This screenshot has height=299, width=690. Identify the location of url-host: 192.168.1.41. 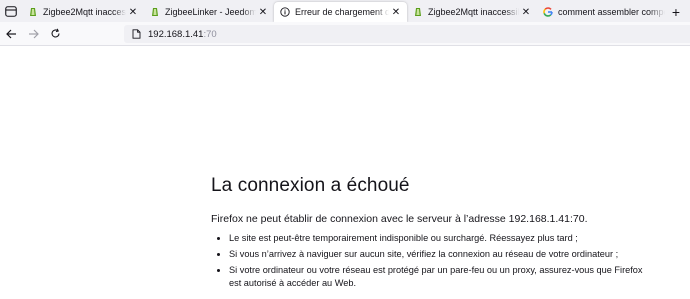
(176, 34).